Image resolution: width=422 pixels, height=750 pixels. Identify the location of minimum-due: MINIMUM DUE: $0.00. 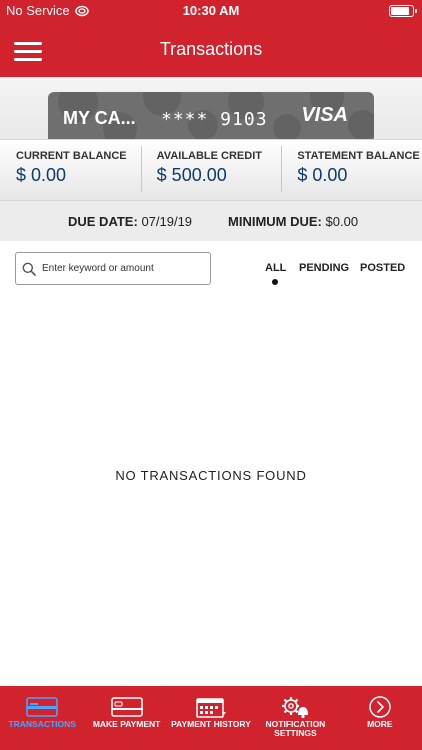
(293, 221).